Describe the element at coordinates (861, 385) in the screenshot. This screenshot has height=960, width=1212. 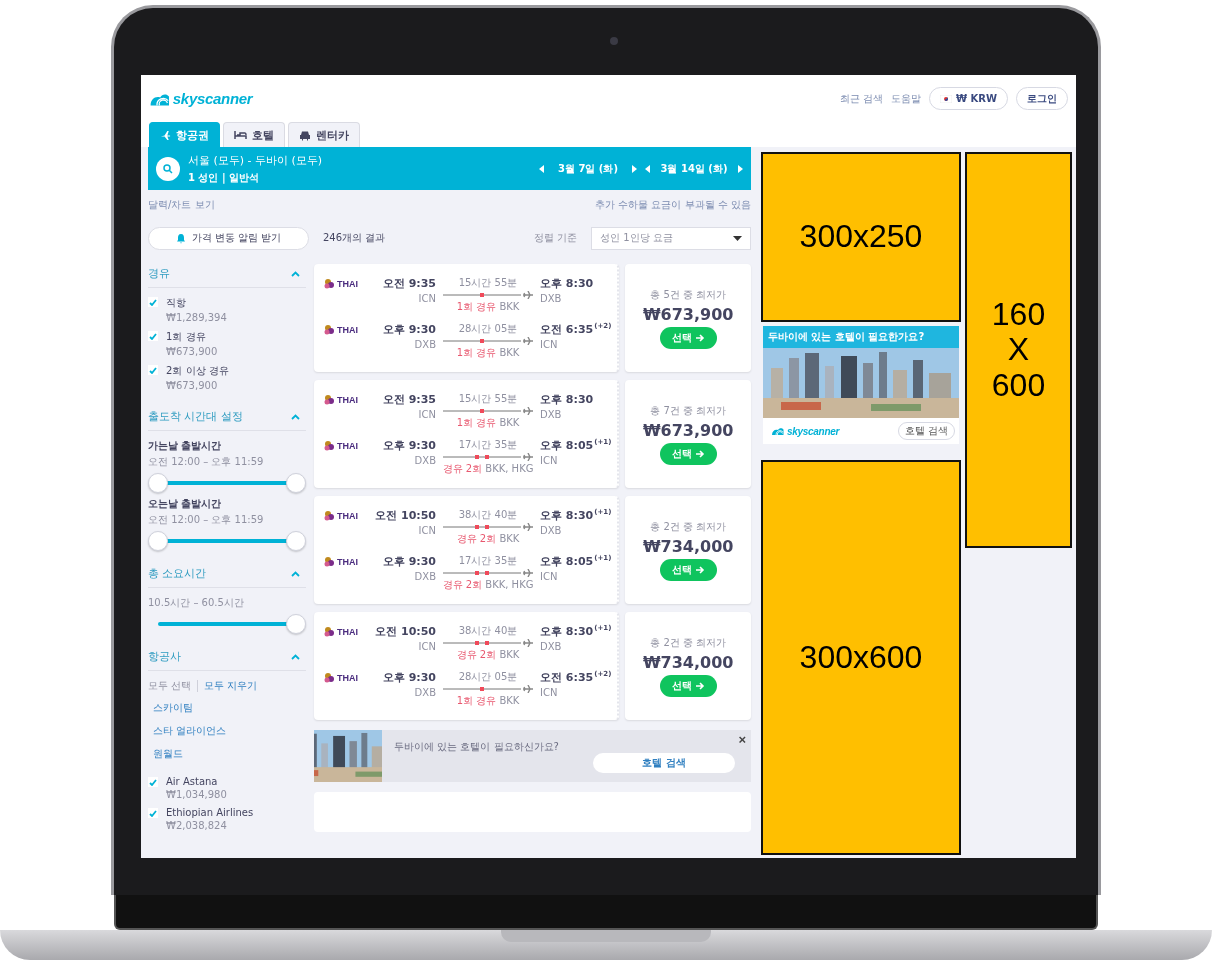
I see `hotel-ad: 두바이에 있는 호텔이 필요한가요? skyscanner 호텔 검색` at that location.